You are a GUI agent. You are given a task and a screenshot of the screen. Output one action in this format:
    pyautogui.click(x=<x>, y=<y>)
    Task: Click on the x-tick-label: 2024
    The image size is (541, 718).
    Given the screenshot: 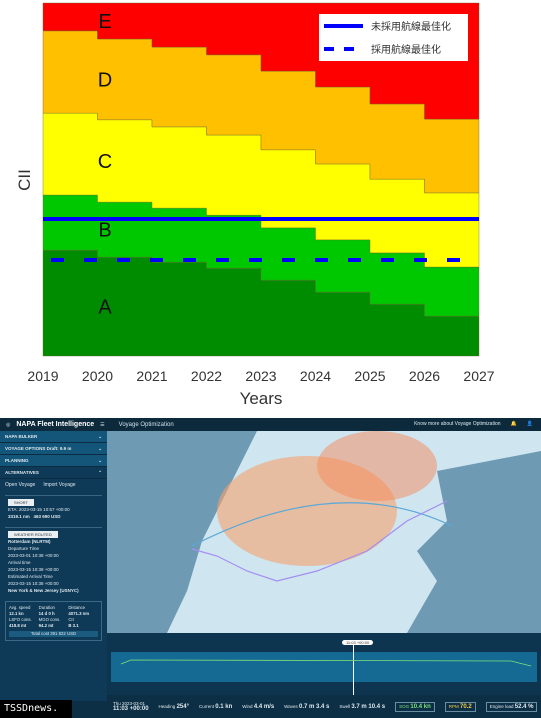 What is the action you would take?
    pyautogui.click(x=315, y=376)
    